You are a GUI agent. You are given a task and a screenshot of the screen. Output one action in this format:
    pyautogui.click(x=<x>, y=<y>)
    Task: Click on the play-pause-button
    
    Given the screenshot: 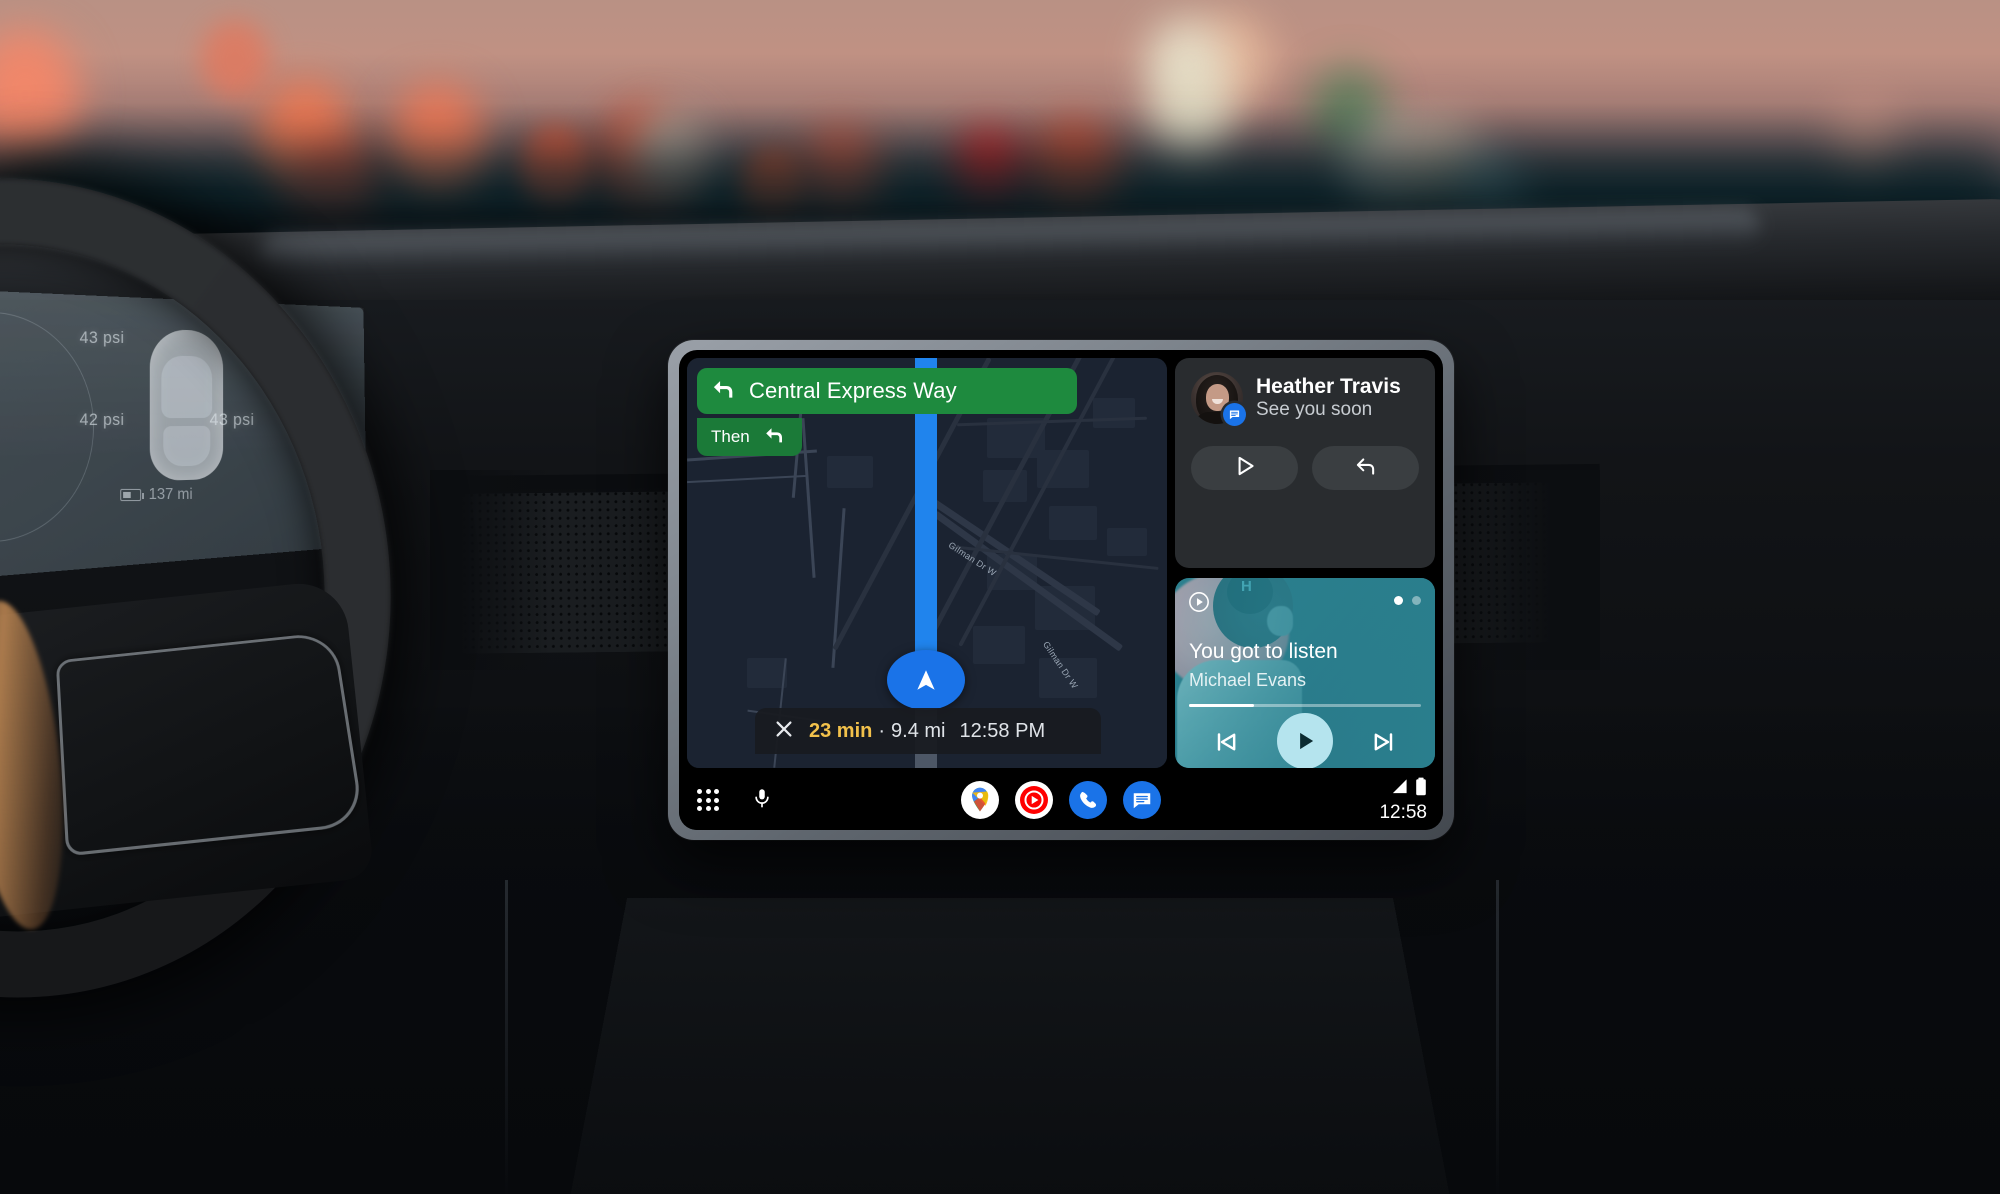 What is the action you would take?
    pyautogui.click(x=1304, y=740)
    